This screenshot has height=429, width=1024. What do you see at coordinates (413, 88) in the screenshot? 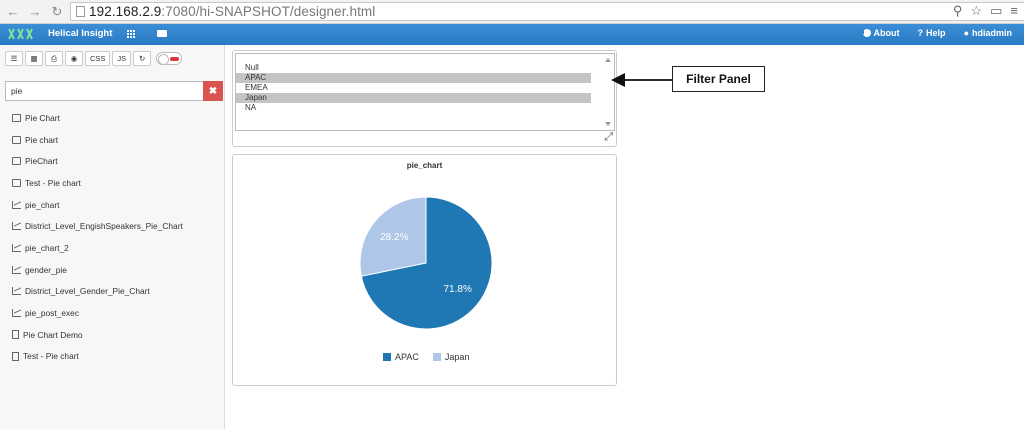
I see `filter-option: EMEA` at bounding box center [413, 88].